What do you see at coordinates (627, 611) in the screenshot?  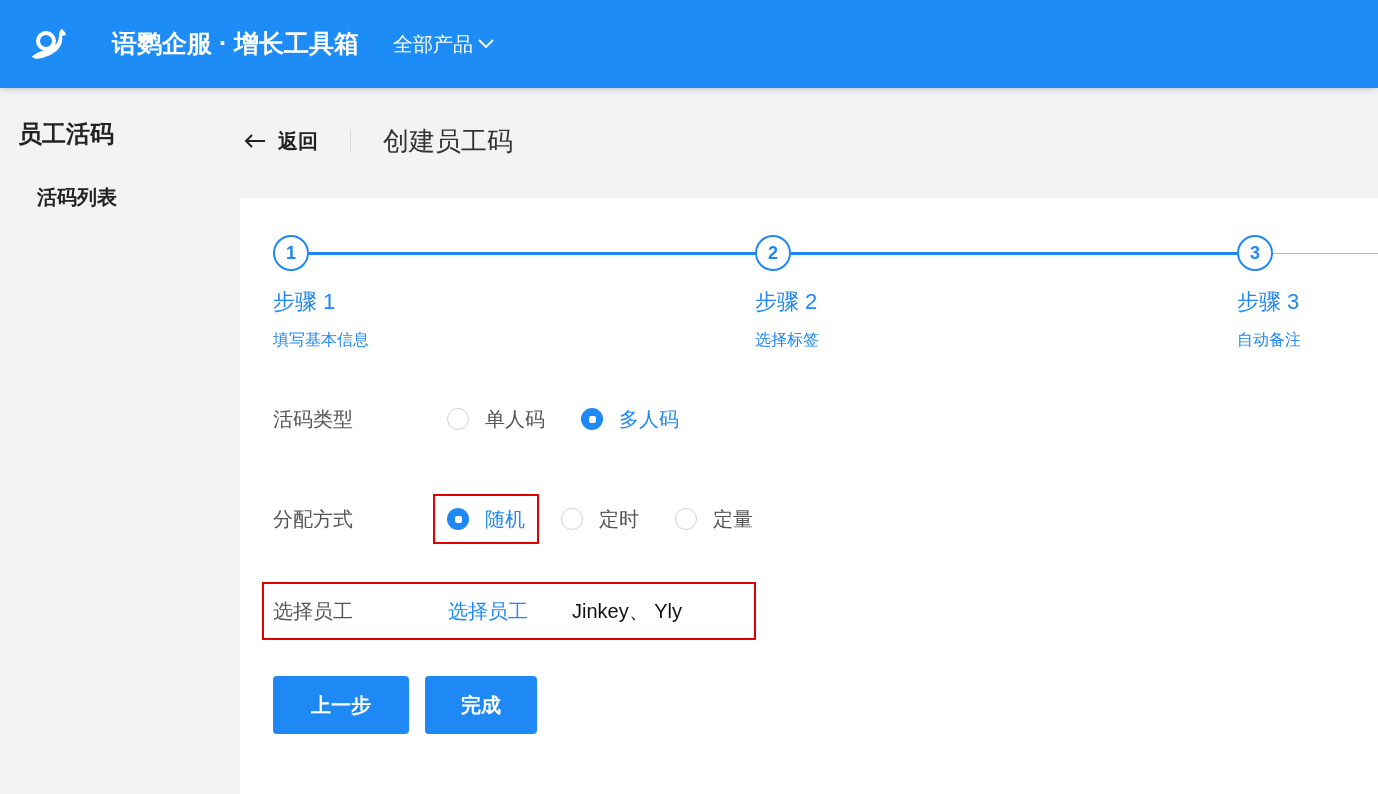 I see `selected-staff: Jinkey、 Yly` at bounding box center [627, 611].